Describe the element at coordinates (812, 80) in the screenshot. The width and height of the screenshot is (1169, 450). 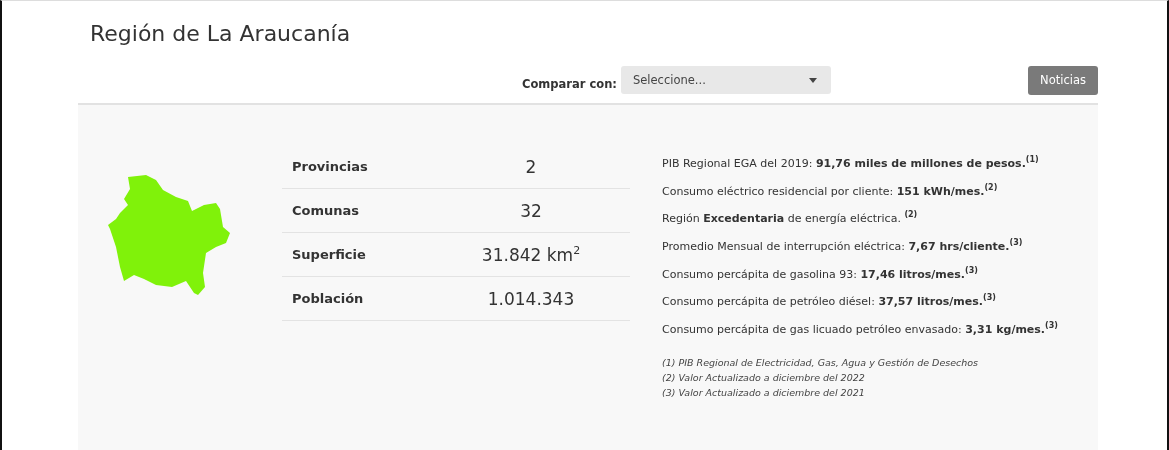
I see `caret-icon` at that location.